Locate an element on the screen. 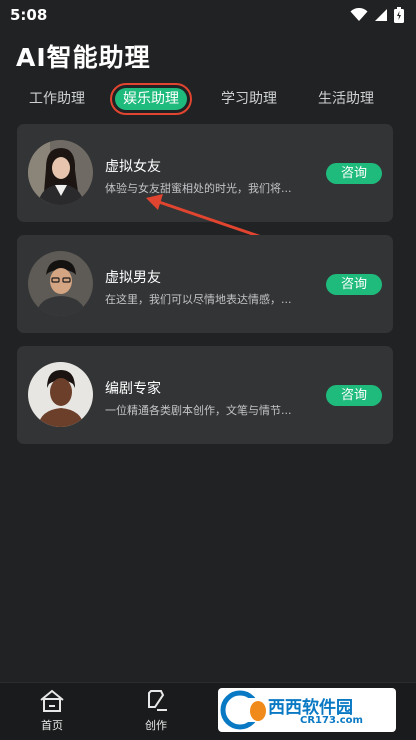 This screenshot has height=740, width=416. home-icon is located at coordinates (52, 700).